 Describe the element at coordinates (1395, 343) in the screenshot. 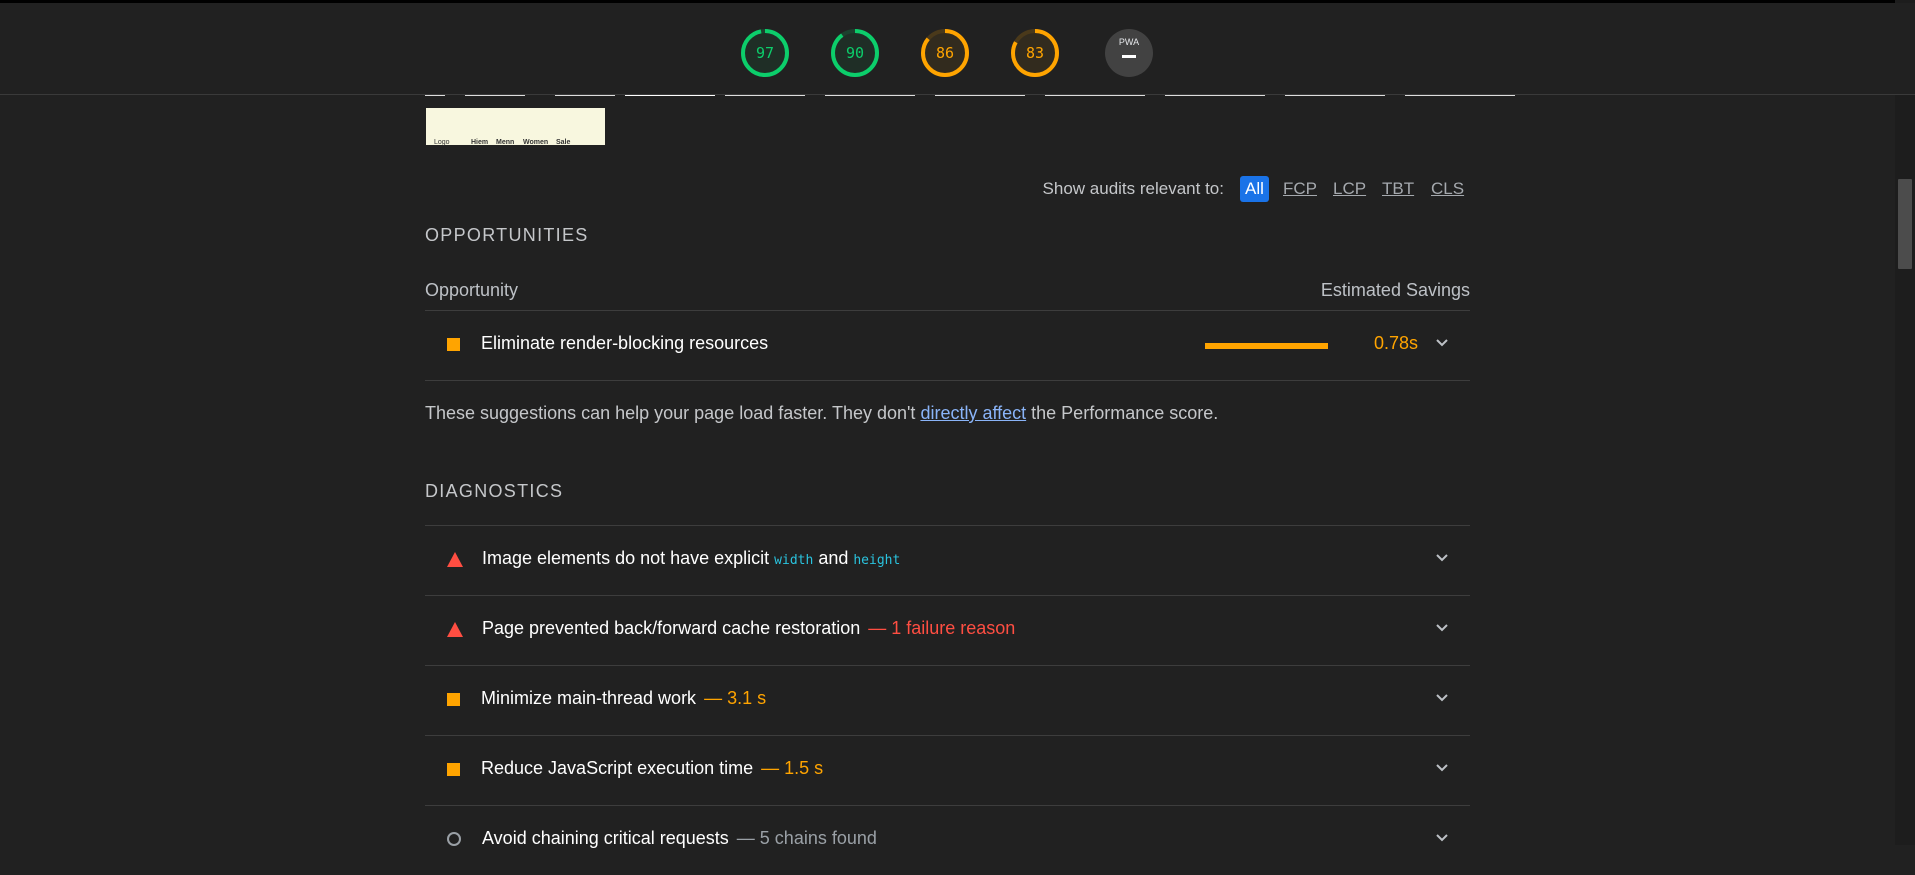

I see `opportunity-savings: 0.78s` at that location.